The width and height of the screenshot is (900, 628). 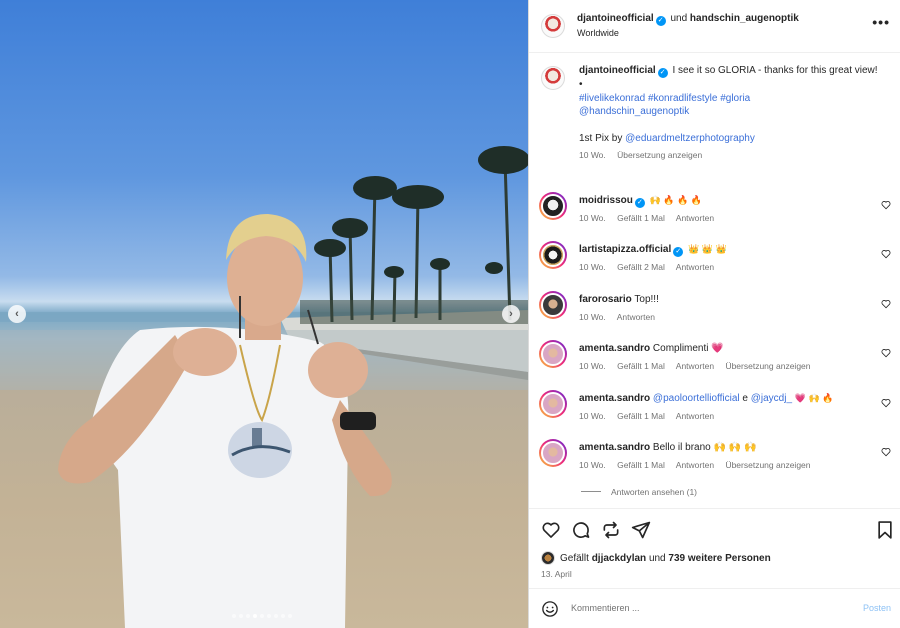 I want to click on share-icon, so click(x=611, y=530).